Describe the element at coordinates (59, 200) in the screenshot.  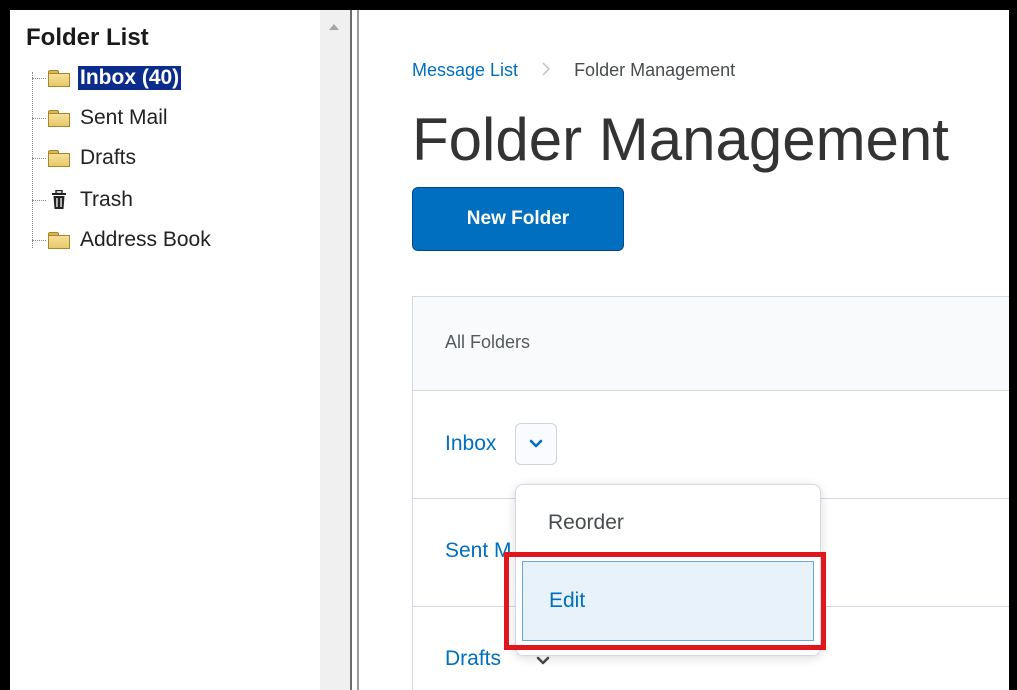
I see `trash-icon` at that location.